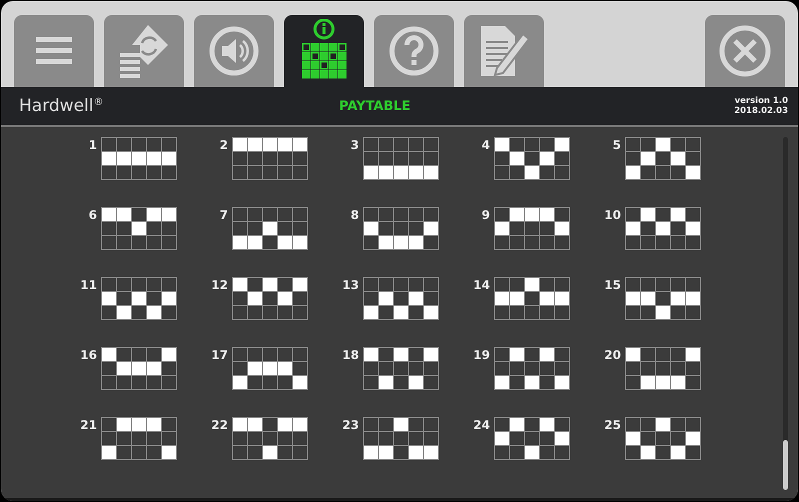  What do you see at coordinates (612, 215) in the screenshot?
I see `line-number: 10` at bounding box center [612, 215].